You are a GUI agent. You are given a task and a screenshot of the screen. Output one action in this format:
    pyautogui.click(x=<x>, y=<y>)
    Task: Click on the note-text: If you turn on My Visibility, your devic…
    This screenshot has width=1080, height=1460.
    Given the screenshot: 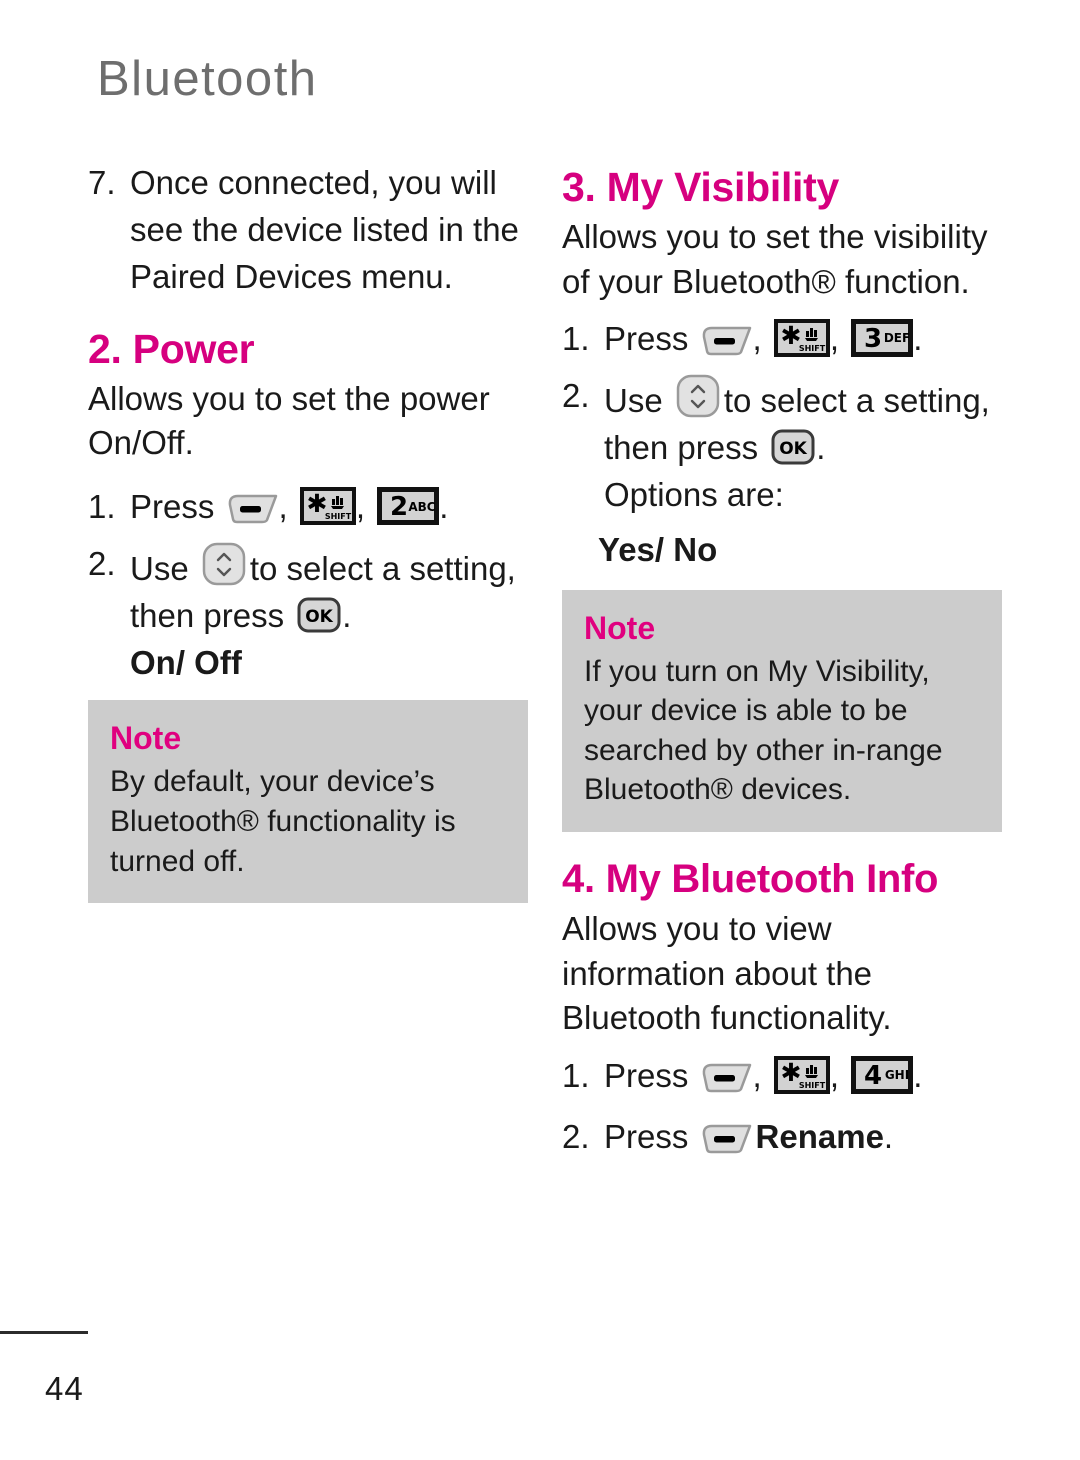 What is the action you would take?
    pyautogui.click(x=763, y=730)
    